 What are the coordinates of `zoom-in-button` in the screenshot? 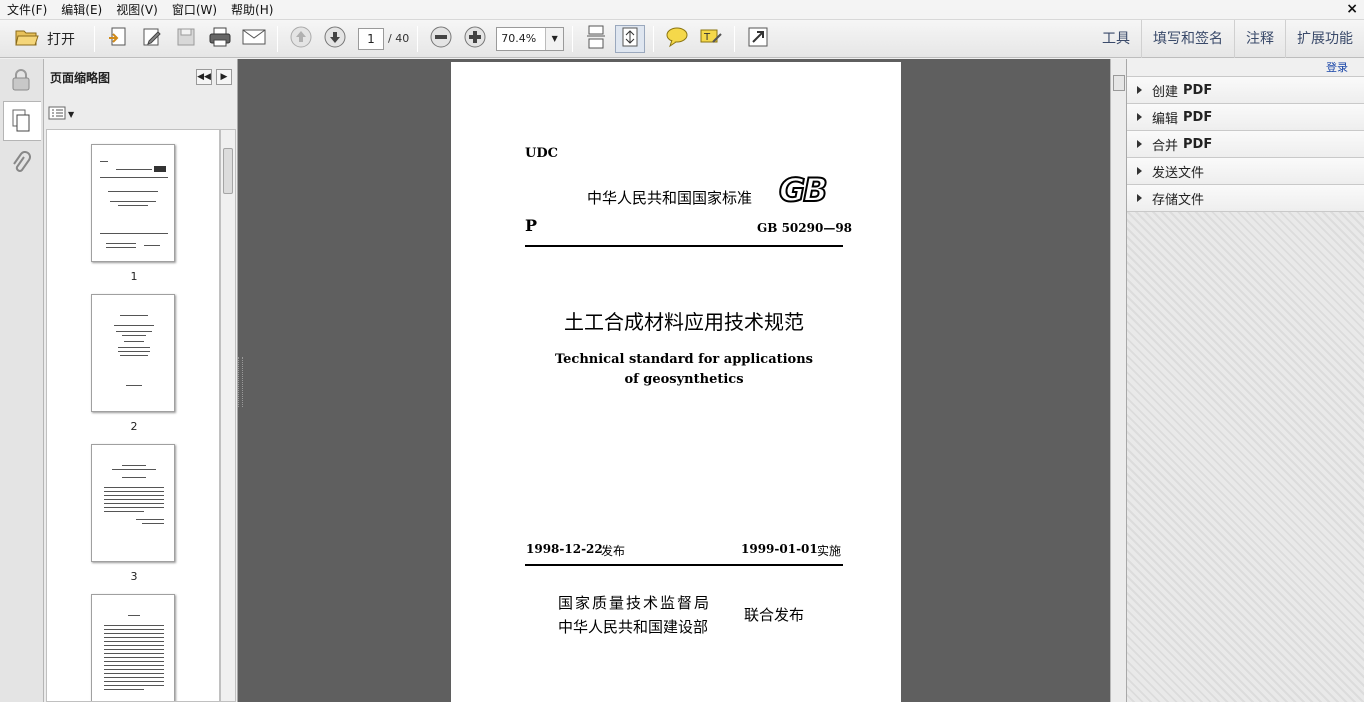 It's located at (475, 39).